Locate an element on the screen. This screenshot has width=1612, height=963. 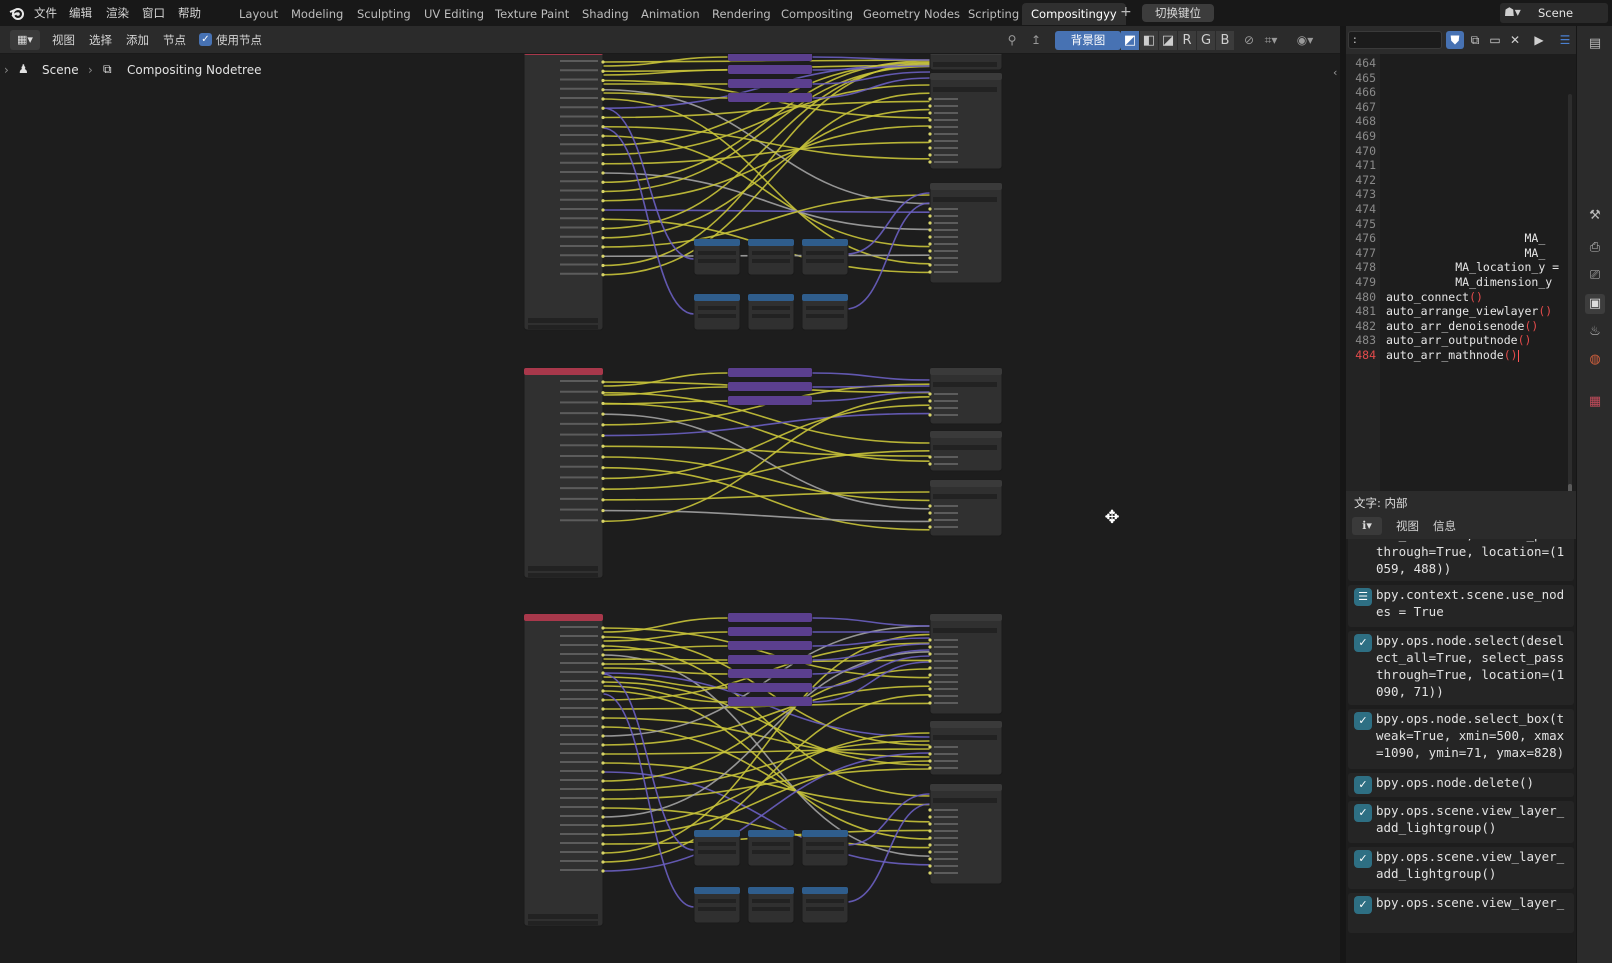
backdrop-alpha-icon: ◧ is located at coordinates (1149, 40).